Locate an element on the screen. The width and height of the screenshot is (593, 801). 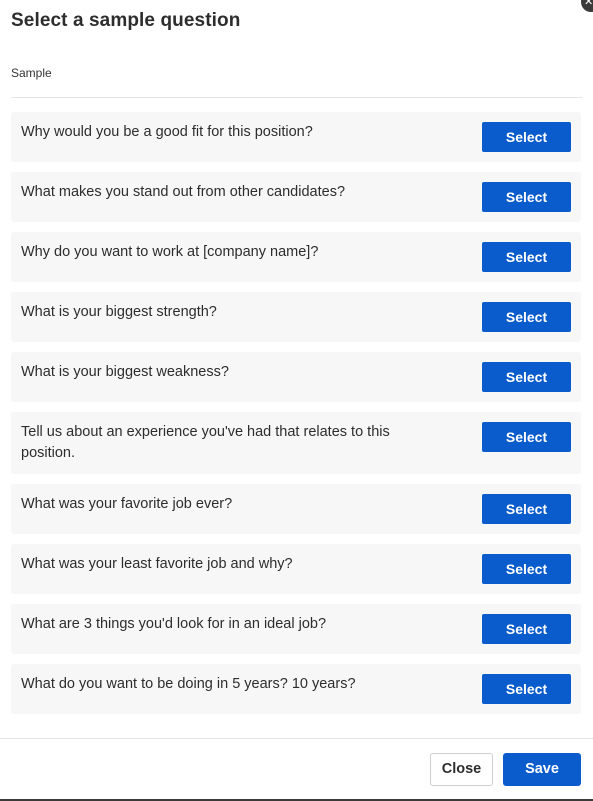
question-row: What is your biggest weakness? Select is located at coordinates (296, 377).